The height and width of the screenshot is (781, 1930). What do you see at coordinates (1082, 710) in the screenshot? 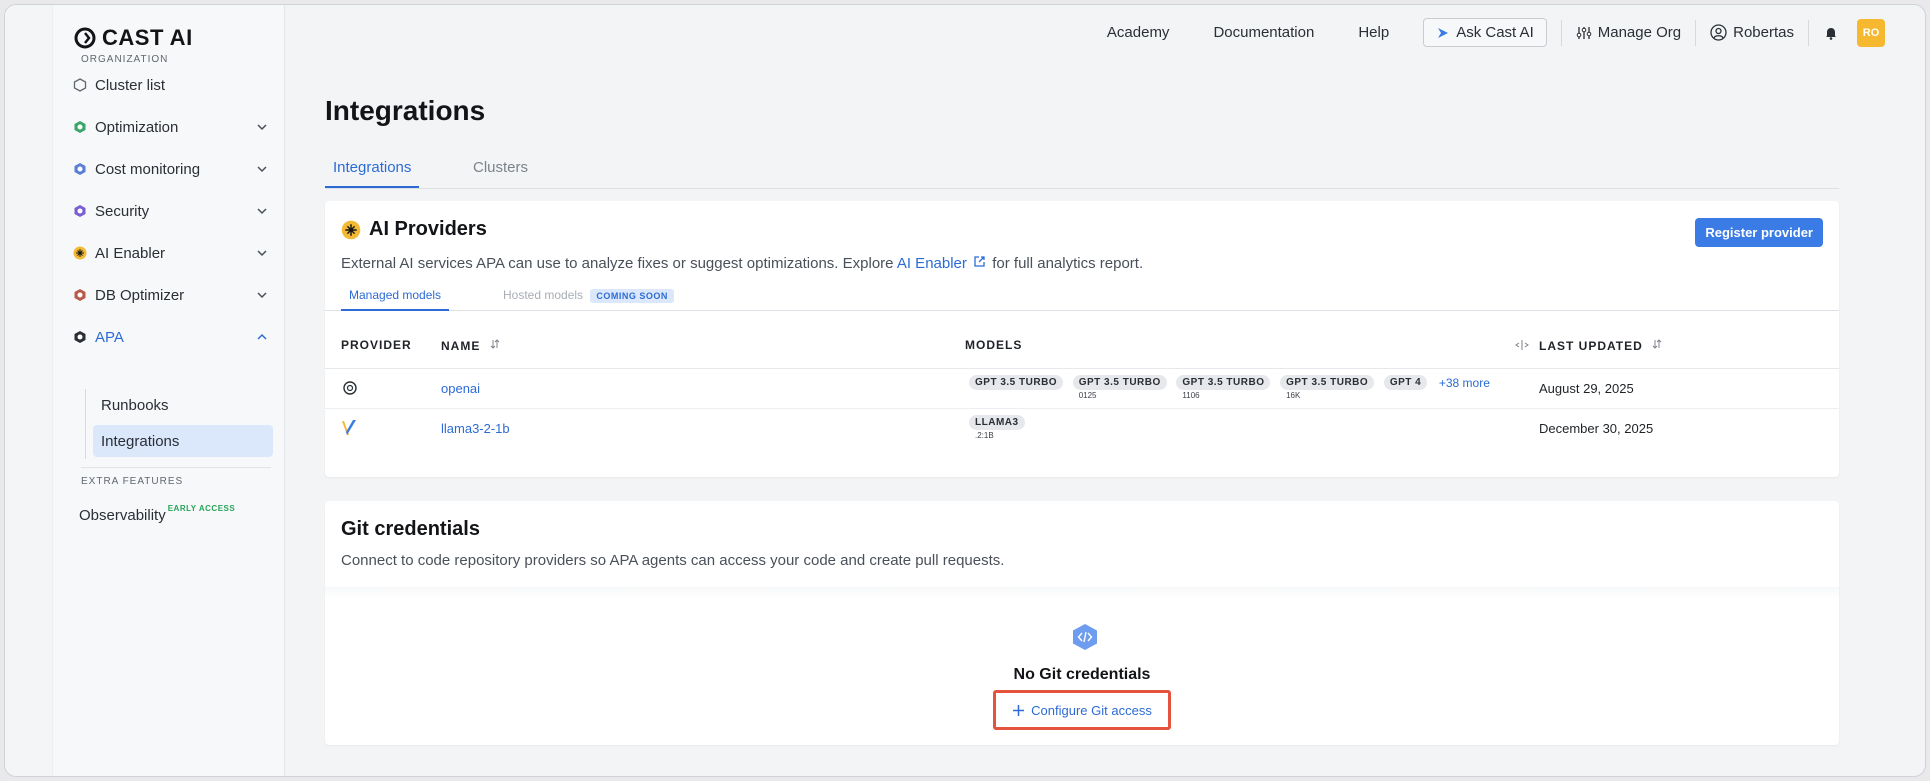
I see `configure-git-access-button: Configure Git access` at bounding box center [1082, 710].